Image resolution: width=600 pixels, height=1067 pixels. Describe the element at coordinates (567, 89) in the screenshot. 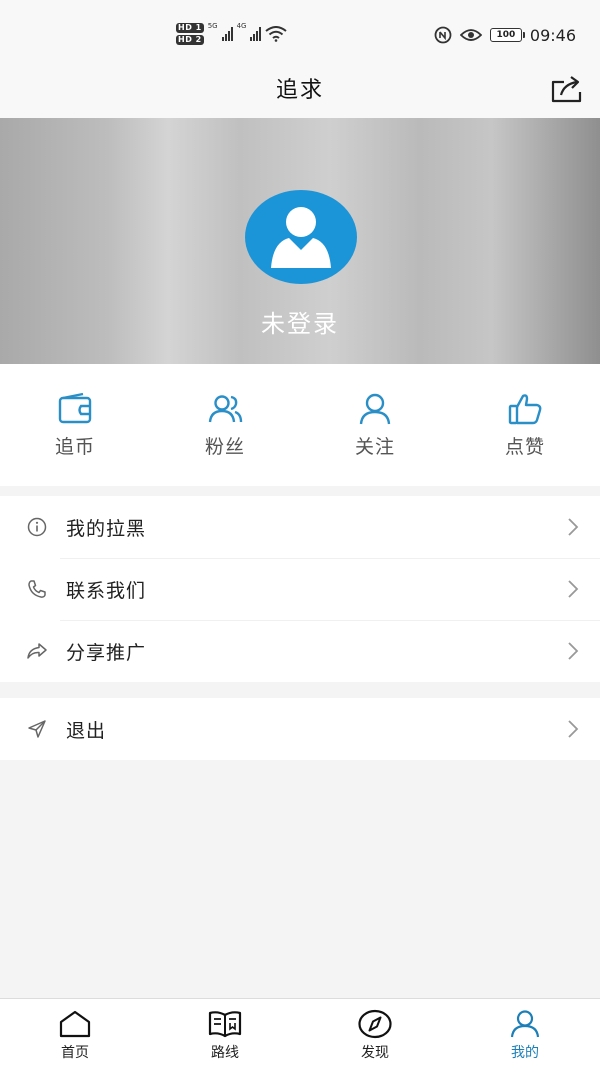

I see `share-icon` at that location.